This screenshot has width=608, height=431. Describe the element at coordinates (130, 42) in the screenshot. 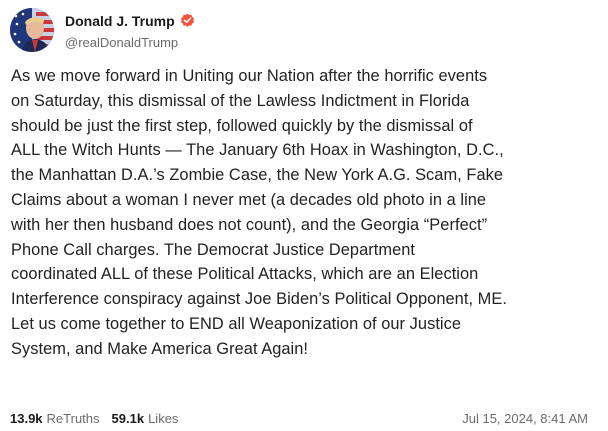

I see `author-handle: @realDonaldTrump` at that location.